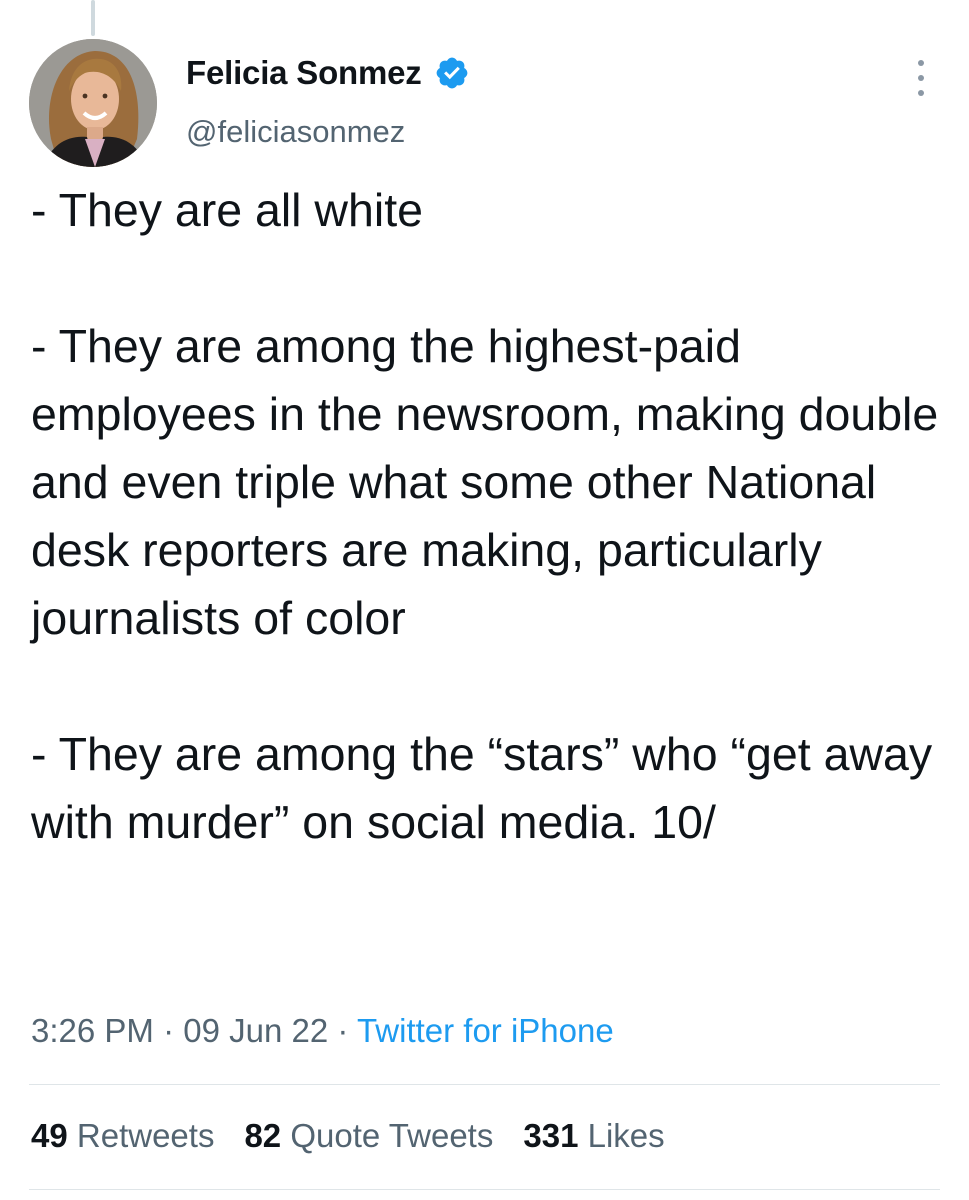  What do you see at coordinates (485, 1030) in the screenshot?
I see `tweet-source-link: Twitter for iPhone` at bounding box center [485, 1030].